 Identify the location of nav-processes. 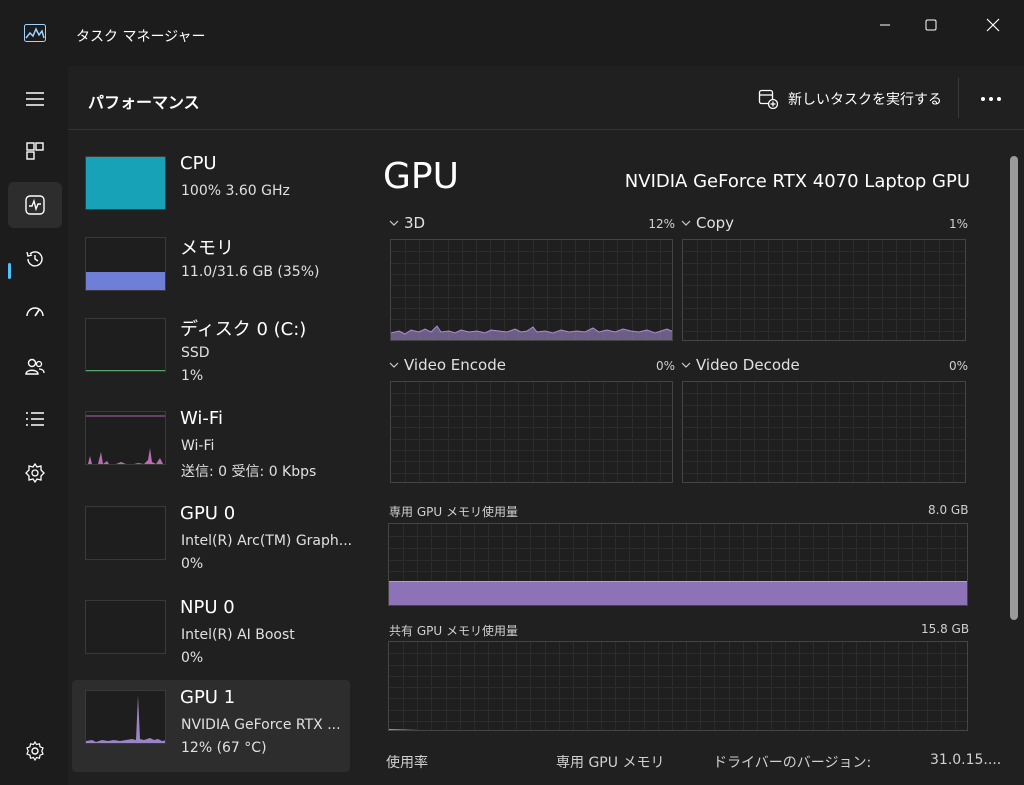
(35, 151).